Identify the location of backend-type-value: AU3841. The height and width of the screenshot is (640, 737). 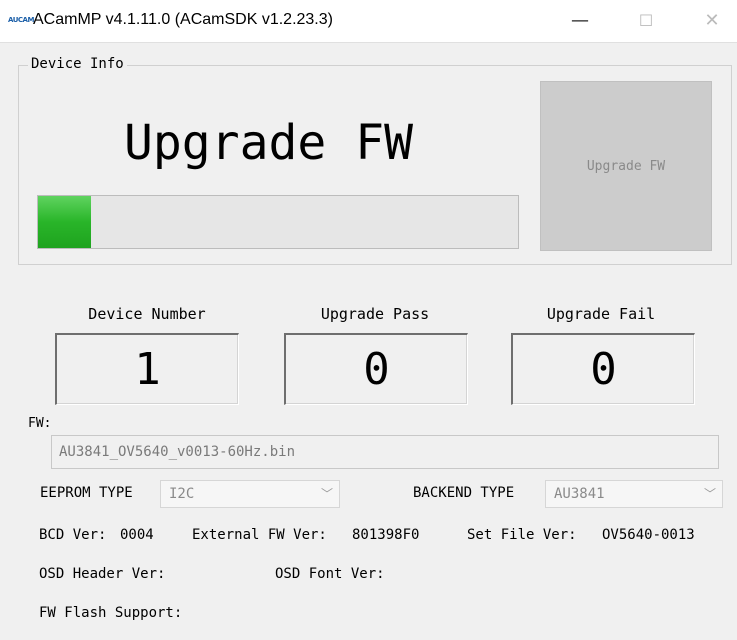
(579, 494).